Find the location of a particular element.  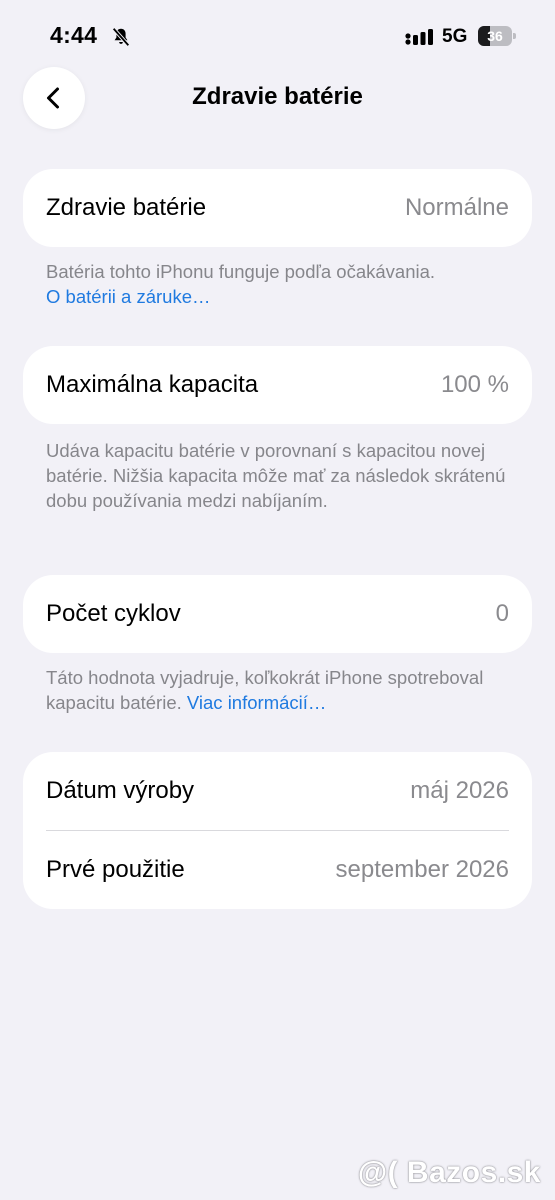

max-capacity-value: 100 % is located at coordinates (474, 384).